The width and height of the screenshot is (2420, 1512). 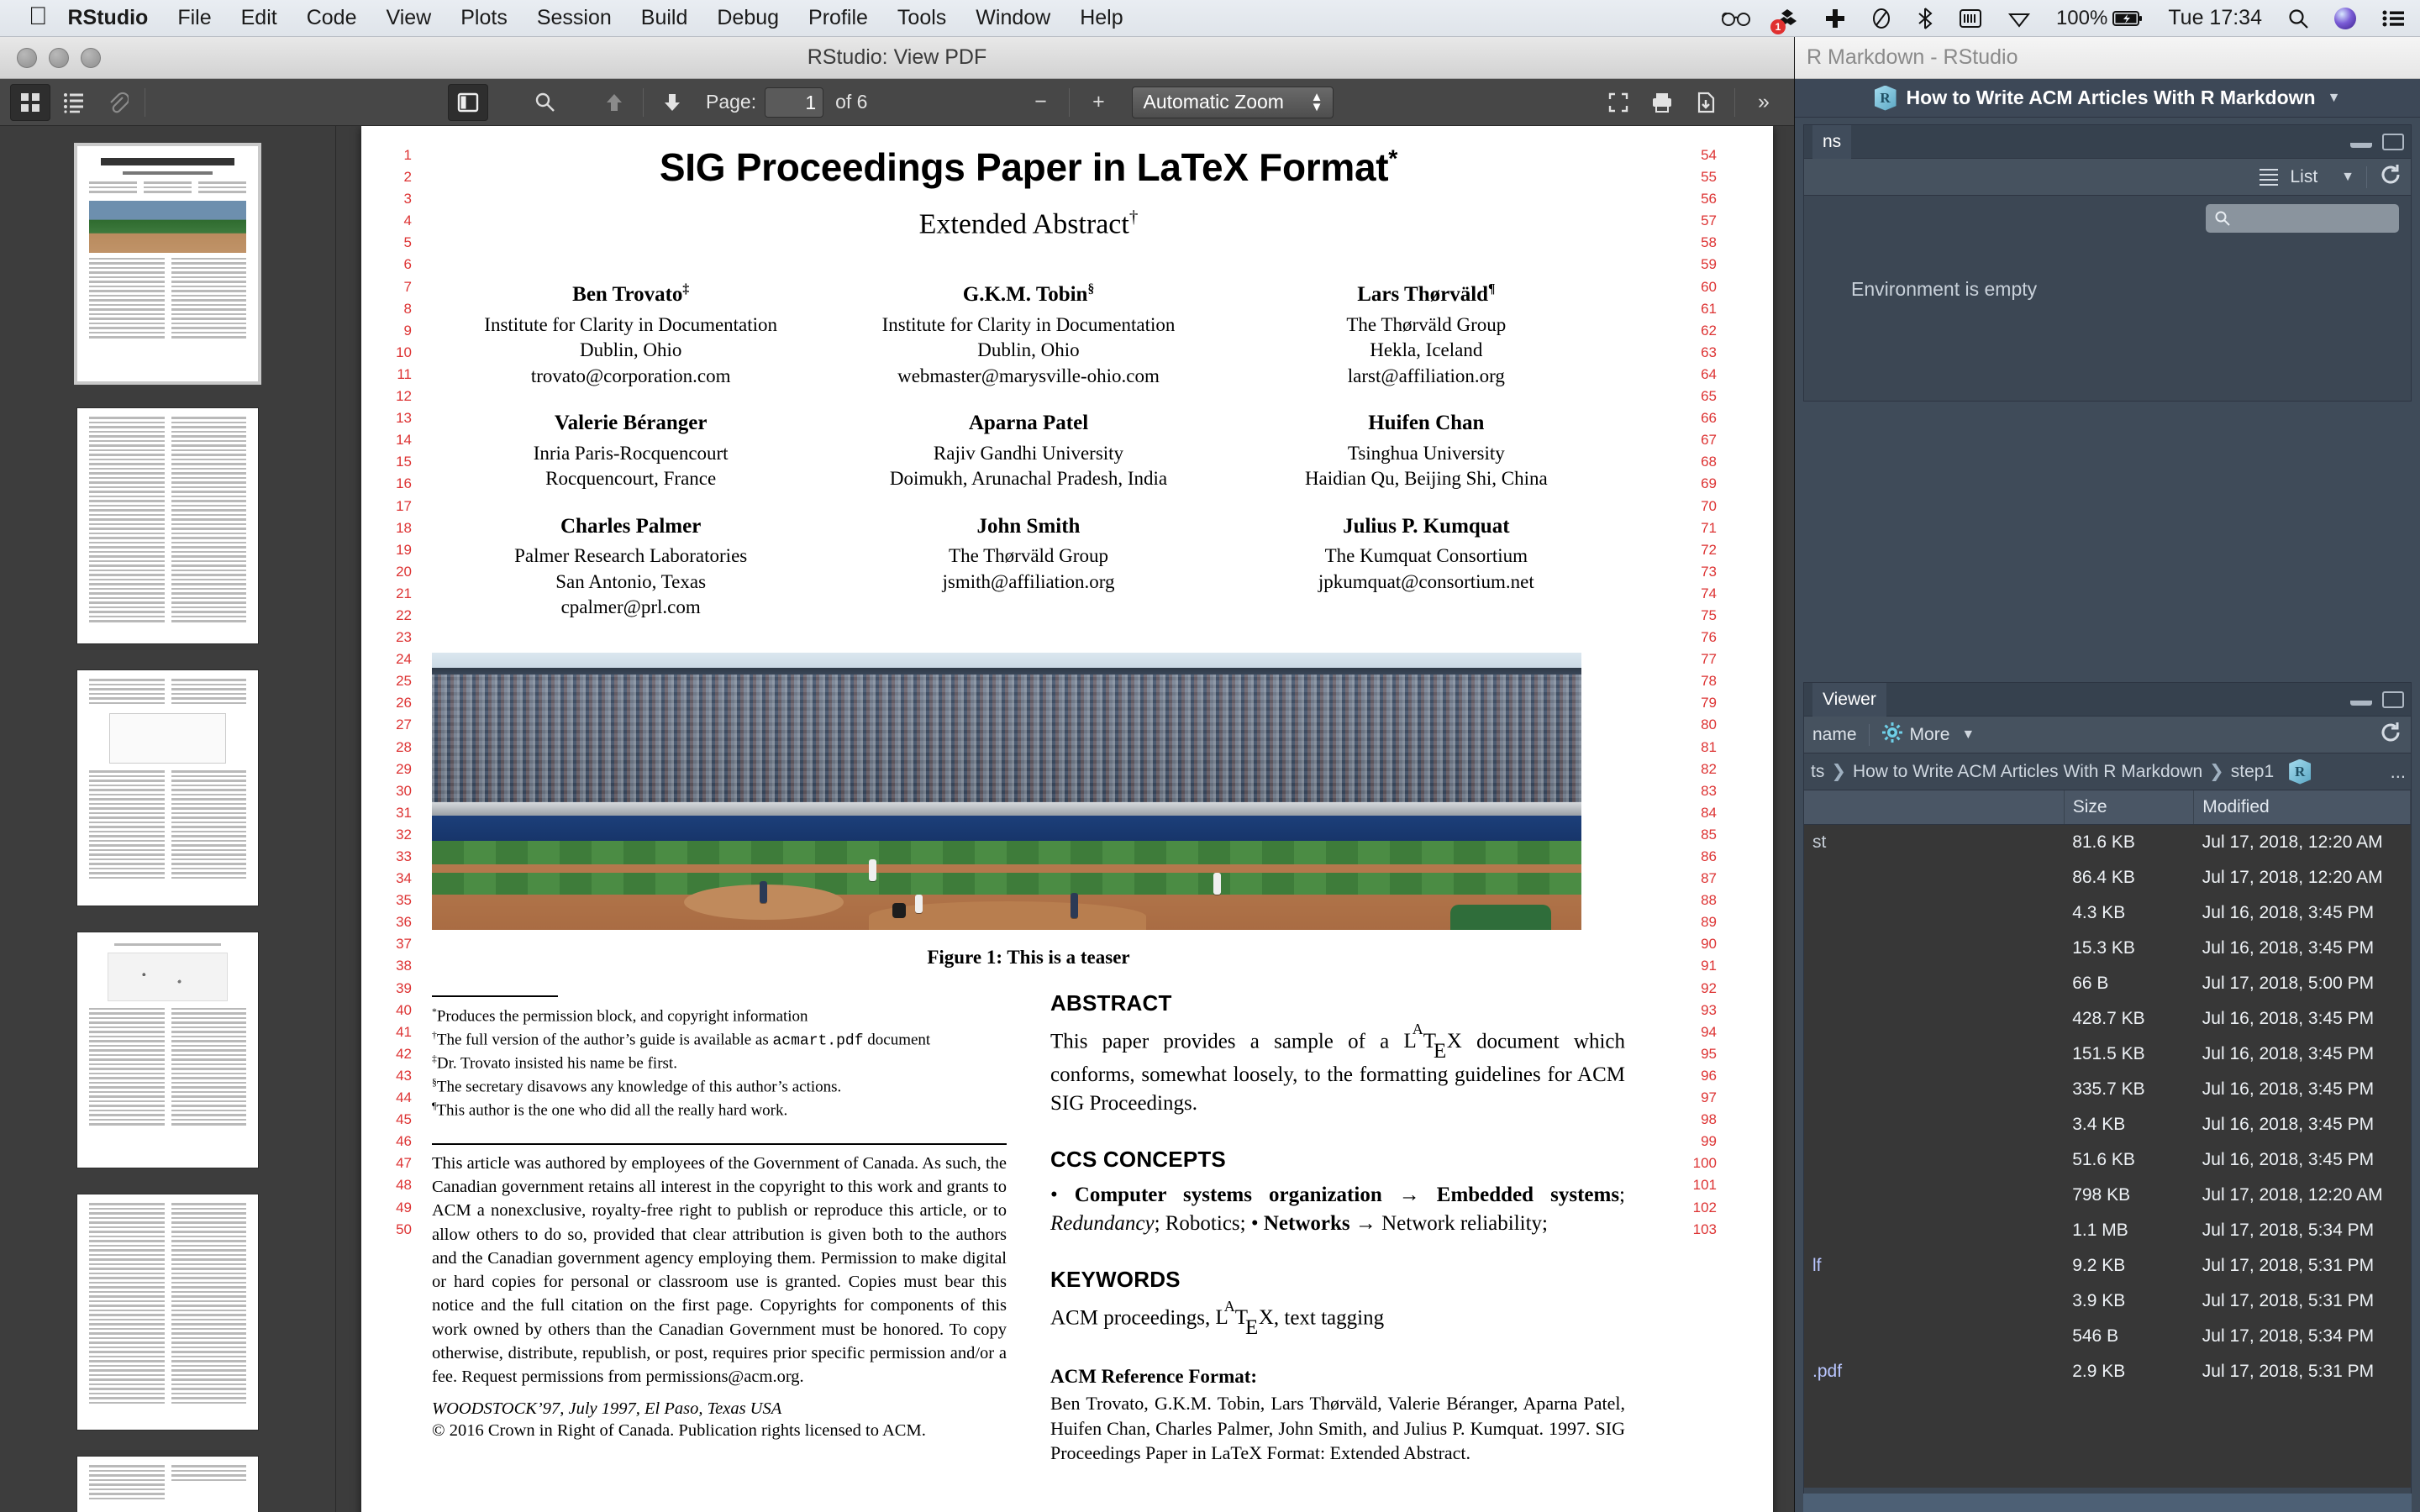 I want to click on table-row: 798 KB Jul 17, 2018, 12:20 AM, so click(x=2107, y=1195).